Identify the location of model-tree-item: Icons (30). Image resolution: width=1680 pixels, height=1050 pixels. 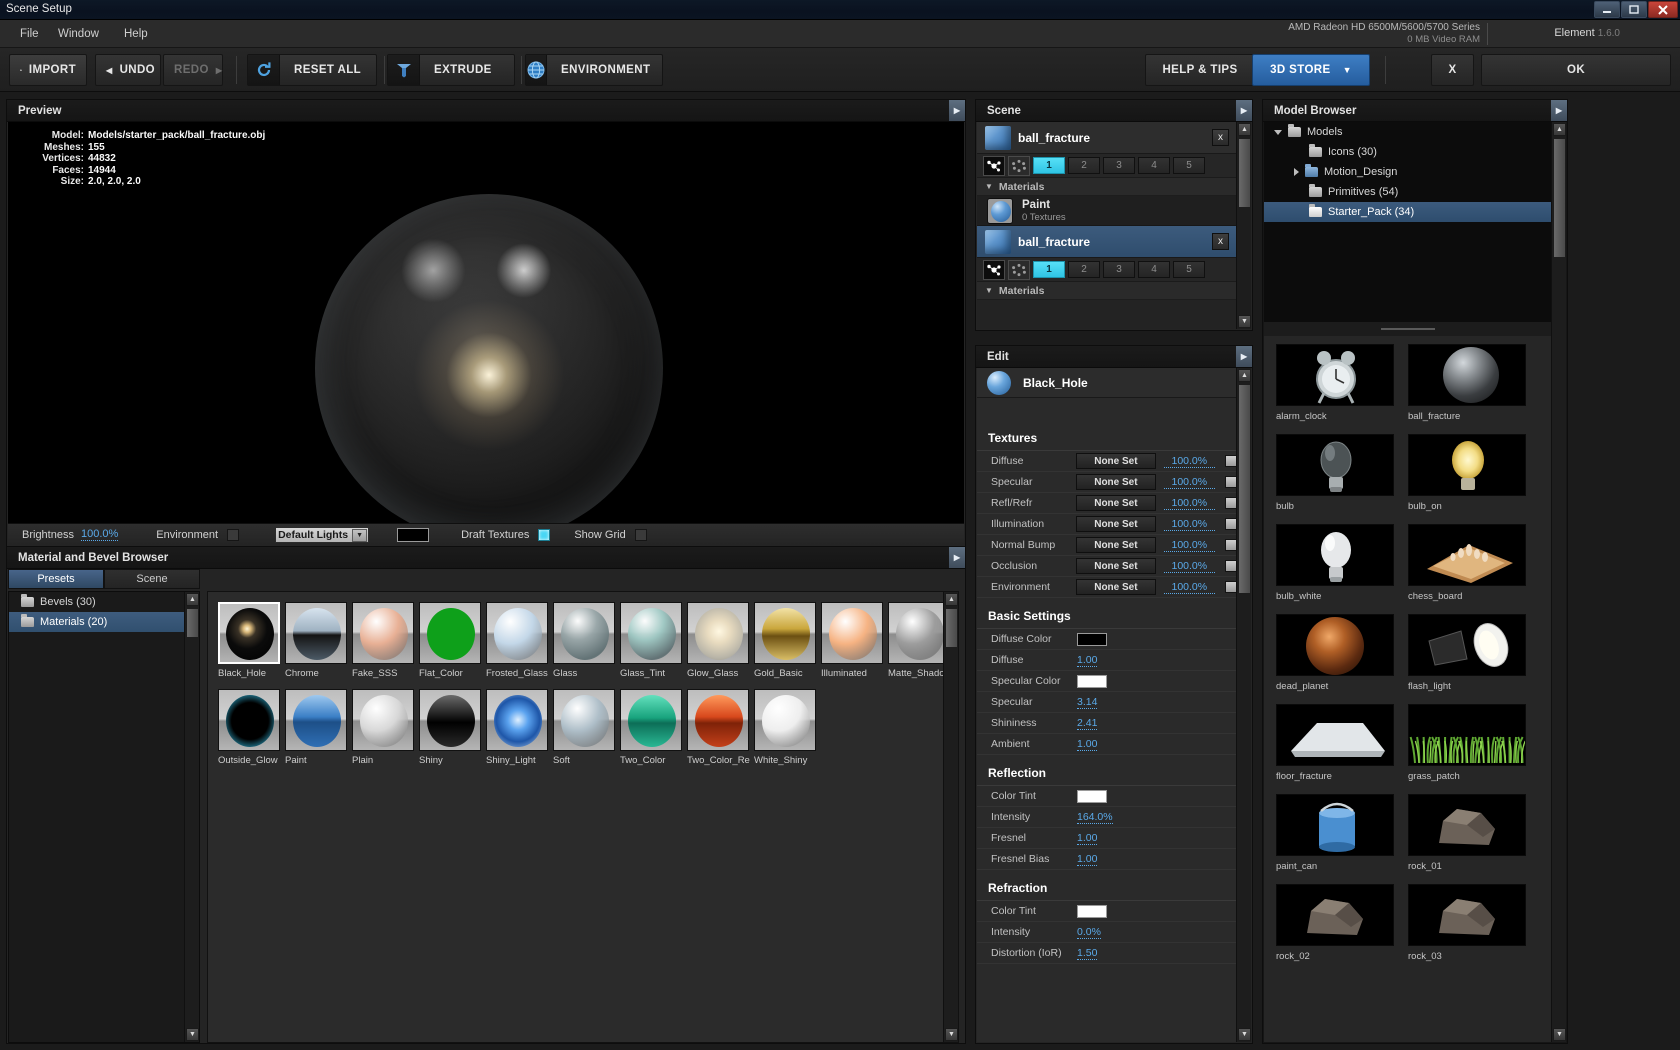
(1408, 152).